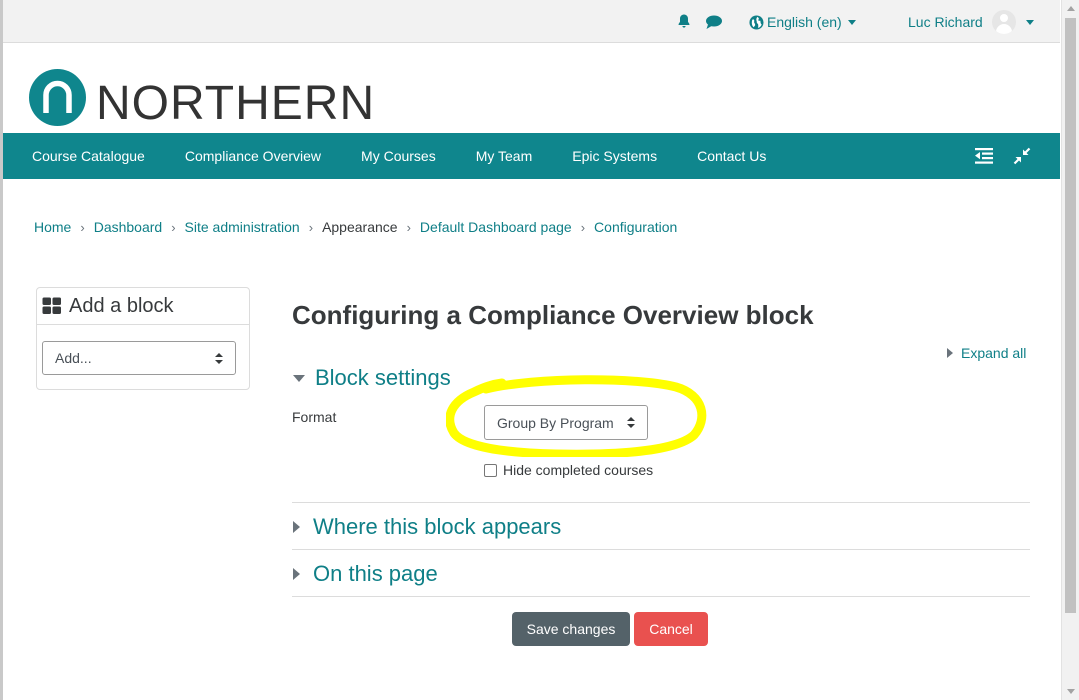  Describe the element at coordinates (984, 156) in the screenshot. I see `outdent-icon` at that location.